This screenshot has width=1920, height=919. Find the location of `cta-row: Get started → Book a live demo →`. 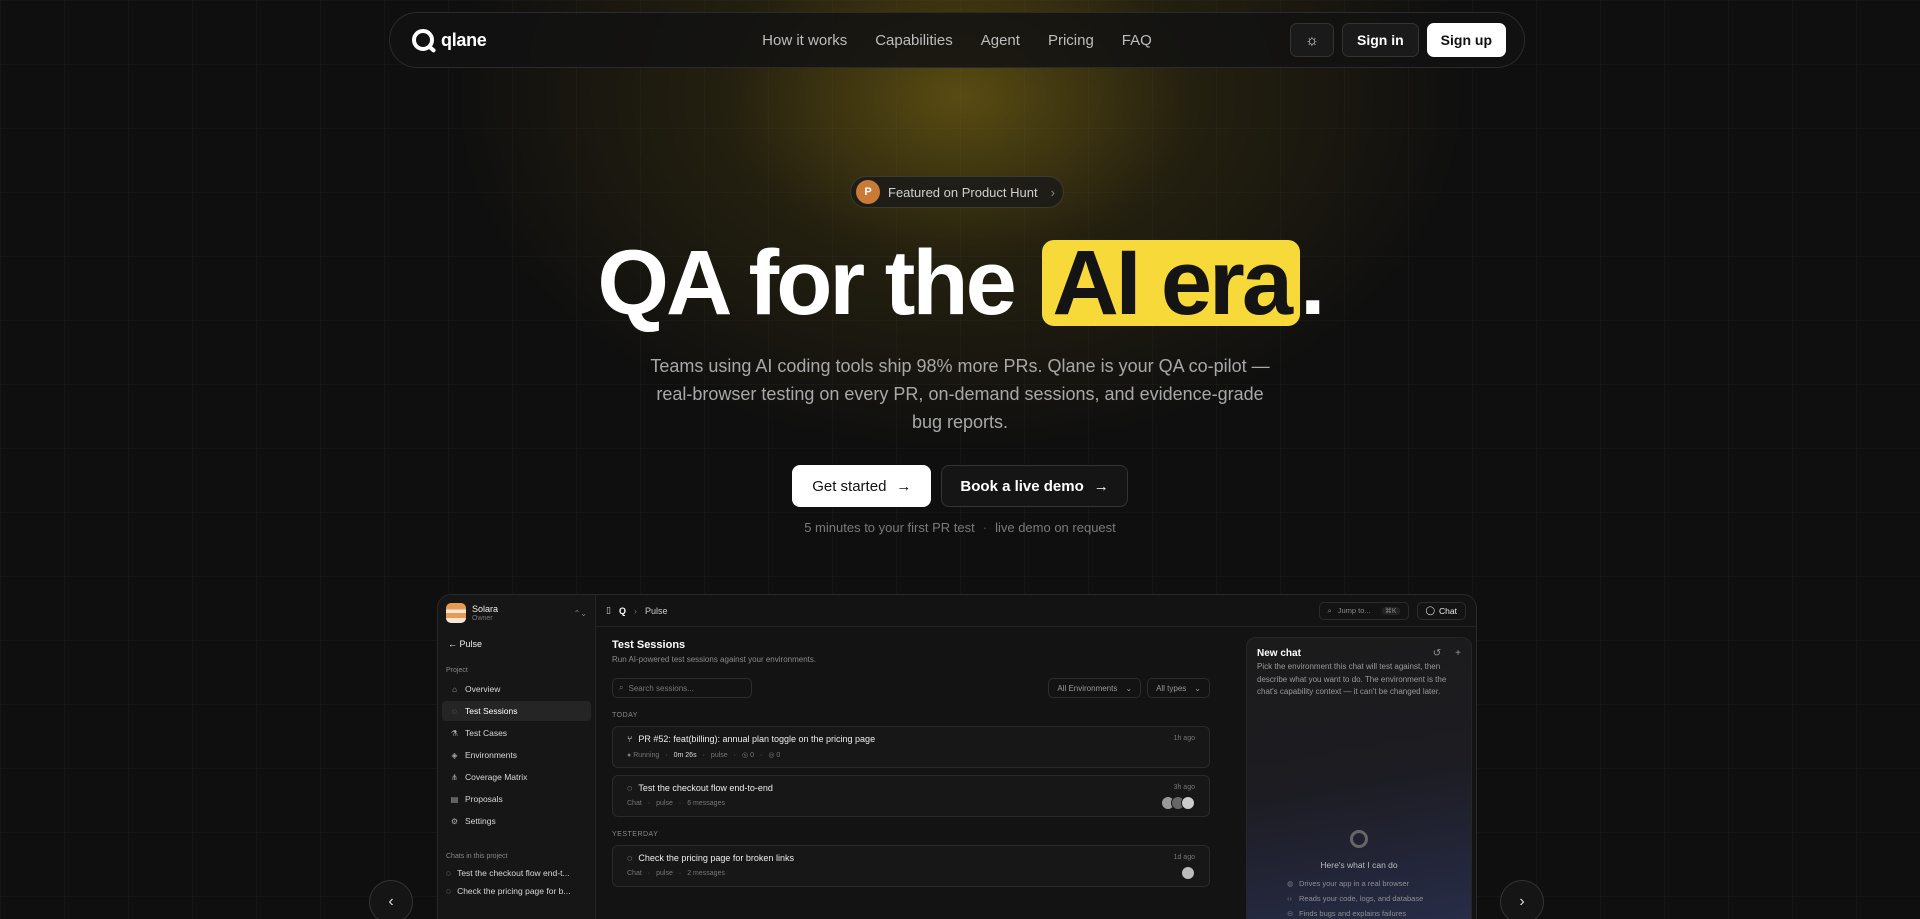

cta-row: Get started → Book a live demo → is located at coordinates (960, 486).